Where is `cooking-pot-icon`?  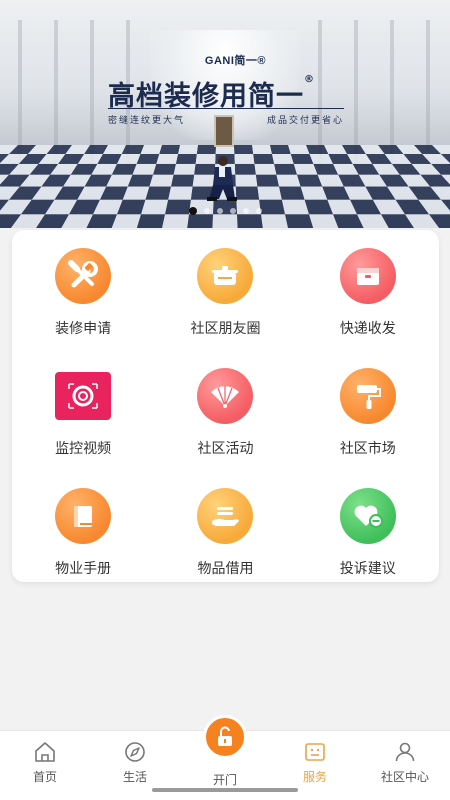 cooking-pot-icon is located at coordinates (225, 276).